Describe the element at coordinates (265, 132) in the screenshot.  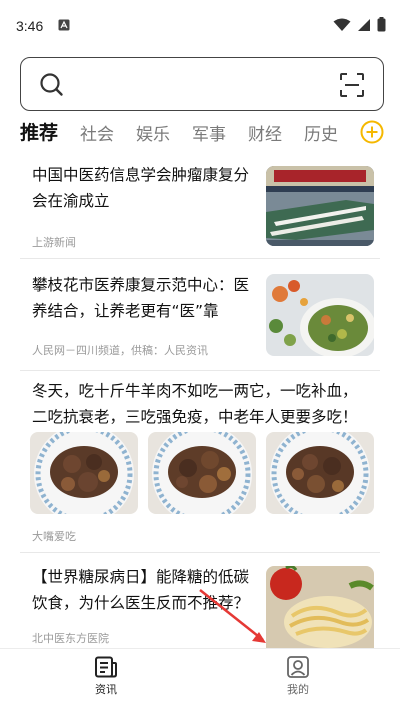
I see `tab-finance: 财经` at that location.